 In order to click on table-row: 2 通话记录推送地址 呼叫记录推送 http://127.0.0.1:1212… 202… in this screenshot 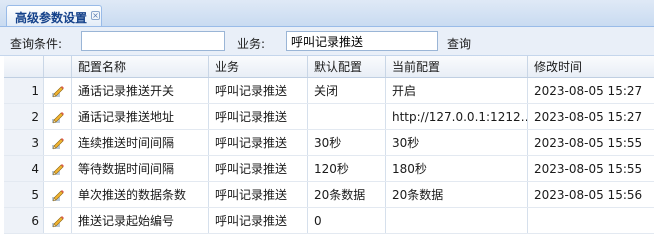, I will do `click(329, 117)`.